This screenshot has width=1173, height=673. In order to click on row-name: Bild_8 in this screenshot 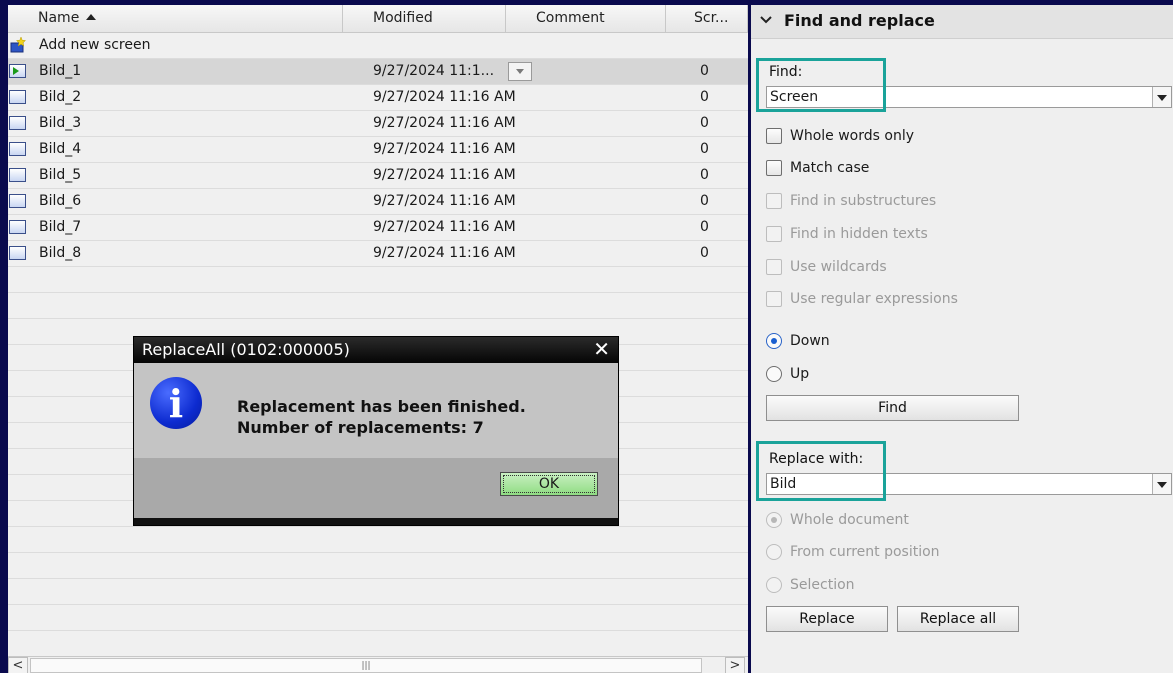, I will do `click(60, 253)`.